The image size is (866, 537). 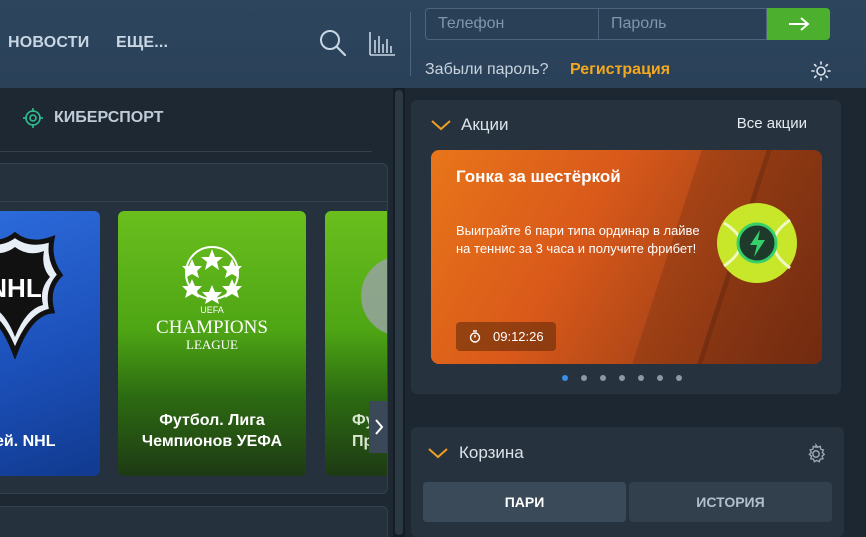 What do you see at coordinates (21, 288) in the screenshot?
I see `svg-text: NHL` at bounding box center [21, 288].